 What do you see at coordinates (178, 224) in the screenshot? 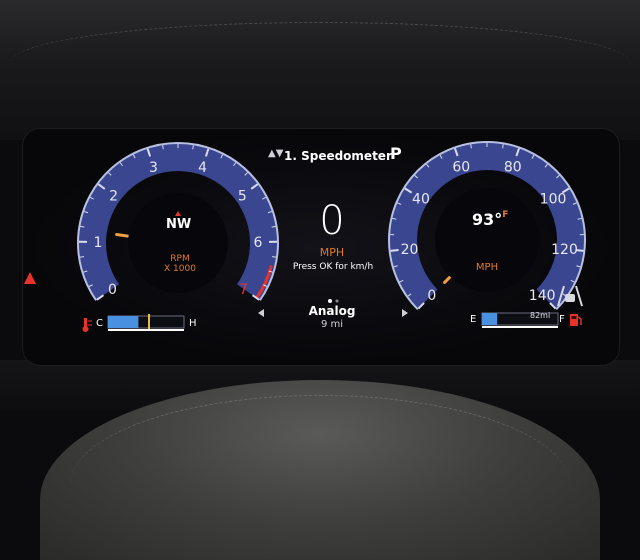
I see `compass-heading: NW` at bounding box center [178, 224].